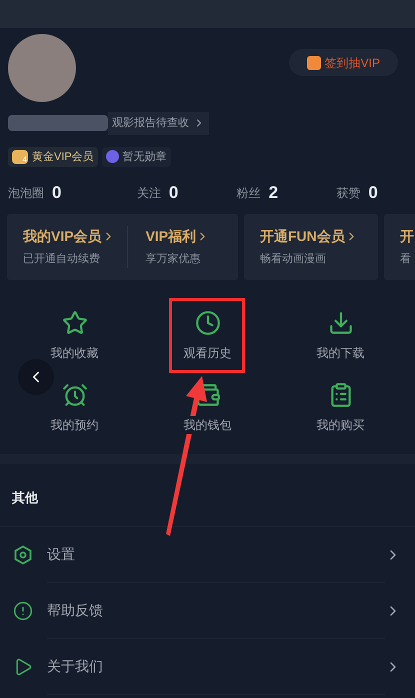  Describe the element at coordinates (62, 260) in the screenshot. I see `vip-card-subtitle: 已开通自动续费` at that location.